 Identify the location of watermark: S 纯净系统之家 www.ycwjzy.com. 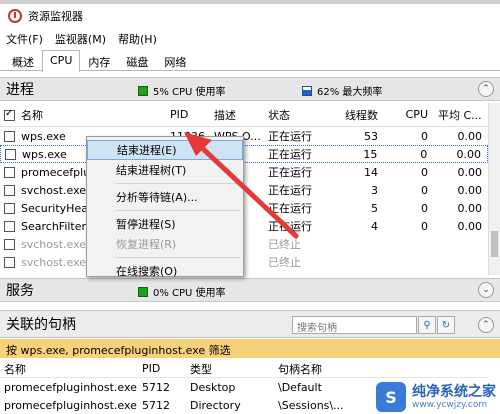
(436, 397).